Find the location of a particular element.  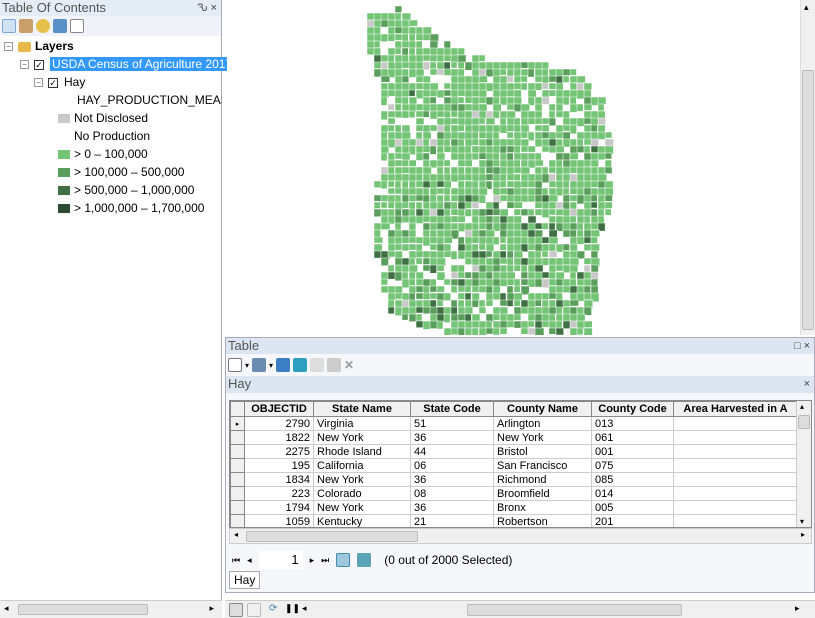

data-view-icon is located at coordinates (236, 610).